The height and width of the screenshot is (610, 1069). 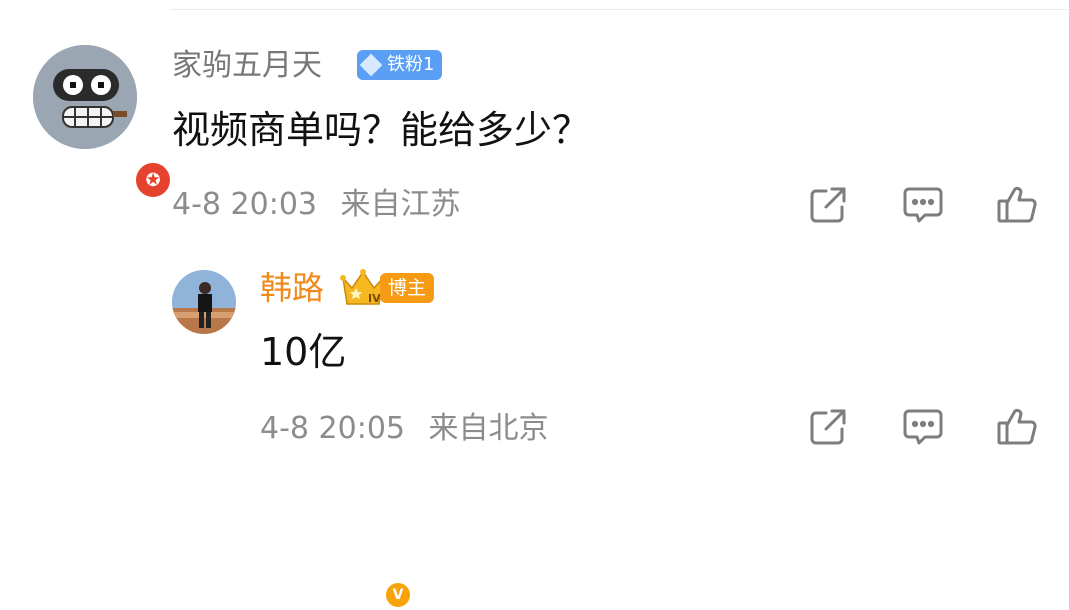 I want to click on comment-location: 来自江苏, so click(x=400, y=204).